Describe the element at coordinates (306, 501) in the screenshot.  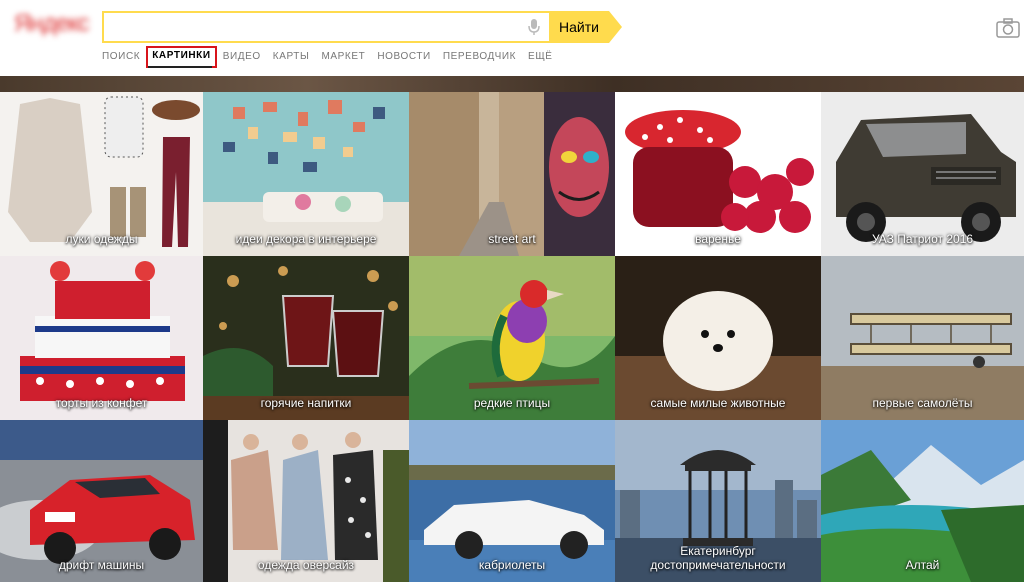
I see `tile-oversize: одежда оверсайз` at that location.